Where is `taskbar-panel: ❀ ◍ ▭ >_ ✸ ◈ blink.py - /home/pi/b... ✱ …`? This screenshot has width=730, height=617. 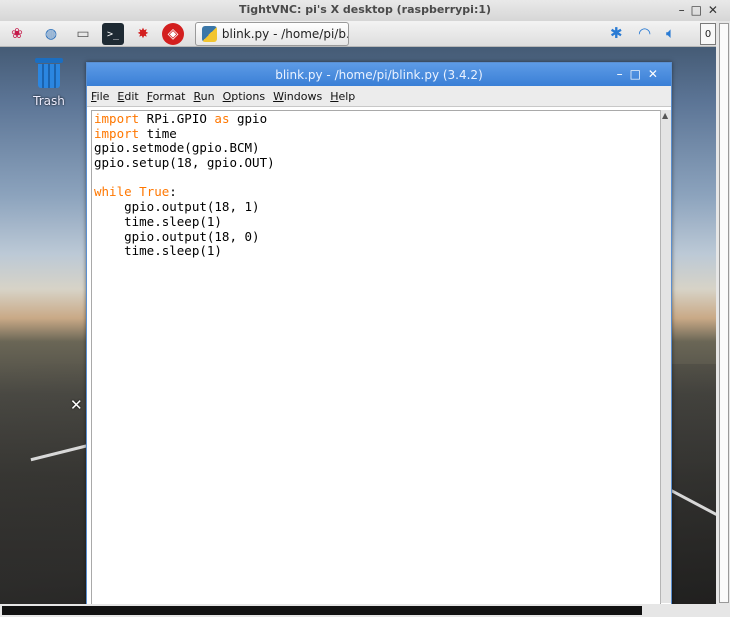
taskbar-panel: ❀ ◍ ▭ >_ ✸ ◈ blink.py - /home/pi/b... ✱ … is located at coordinates (358, 34).